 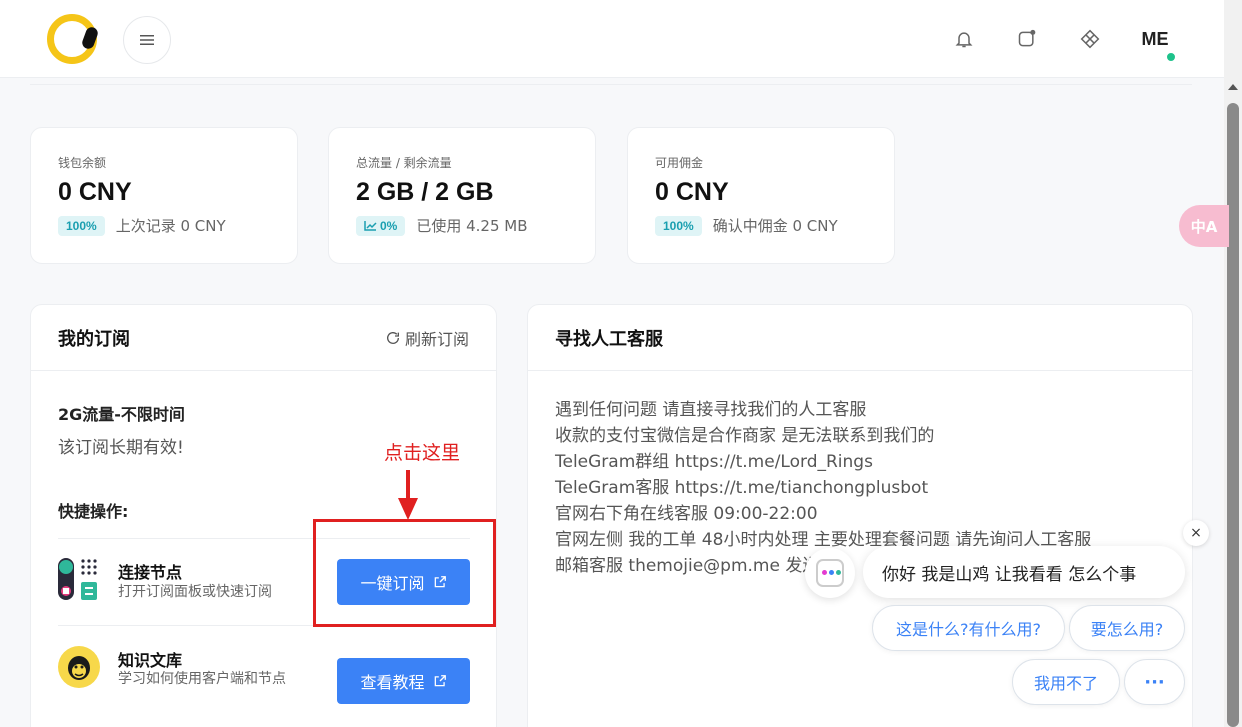 I want to click on robot-icon, so click(x=830, y=573).